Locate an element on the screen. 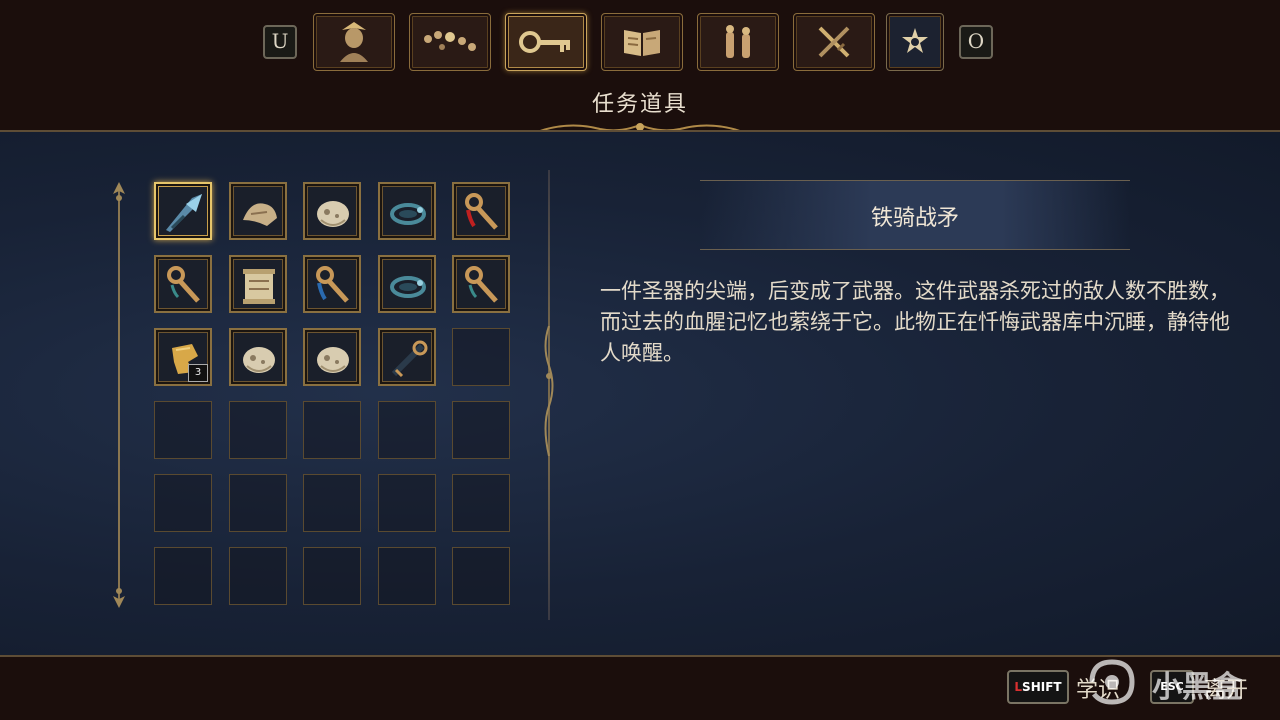 The height and width of the screenshot is (720, 1280). tab-rosary is located at coordinates (450, 42).